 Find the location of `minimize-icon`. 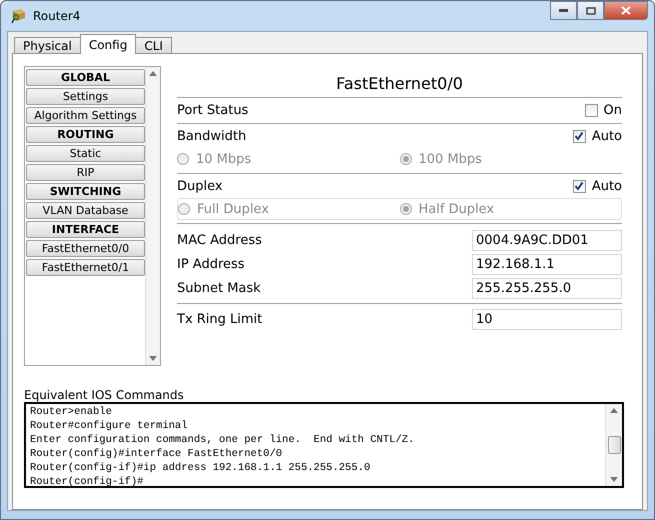

minimize-icon is located at coordinates (563, 10).